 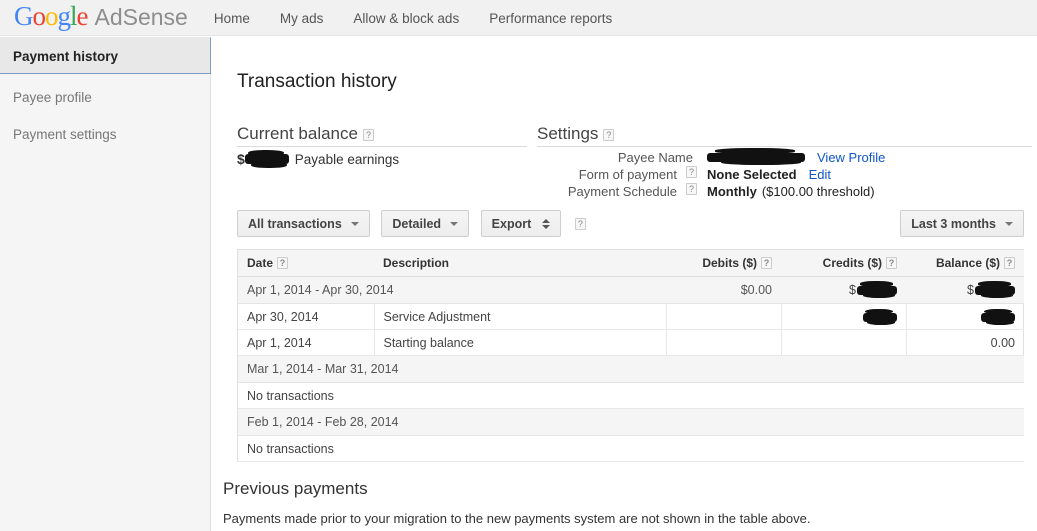 I want to click on row-debits: $0.00, so click(x=723, y=290).